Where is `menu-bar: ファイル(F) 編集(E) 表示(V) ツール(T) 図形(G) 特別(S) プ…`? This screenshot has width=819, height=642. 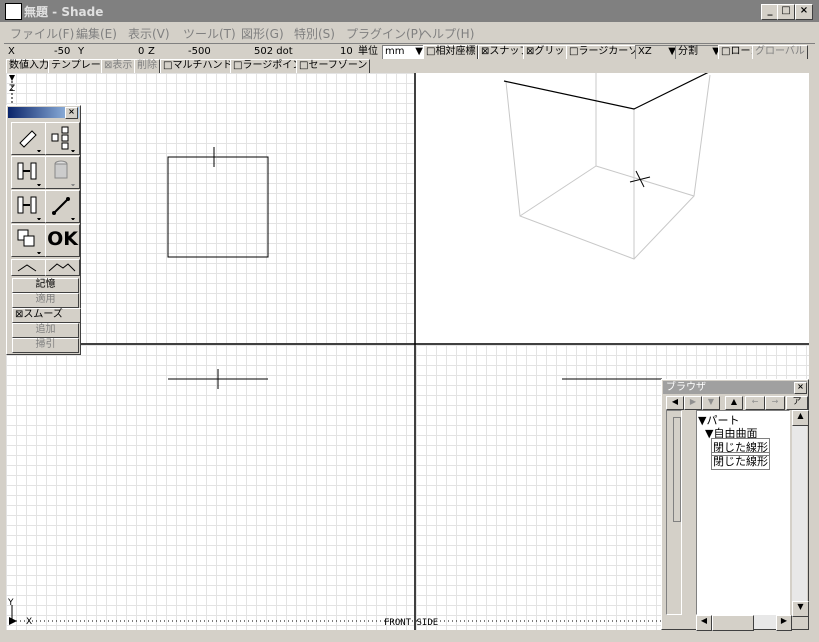 menu-bar: ファイル(F) 編集(E) 表示(V) ツール(T) 図形(G) 特別(S) プ… is located at coordinates (409, 32).